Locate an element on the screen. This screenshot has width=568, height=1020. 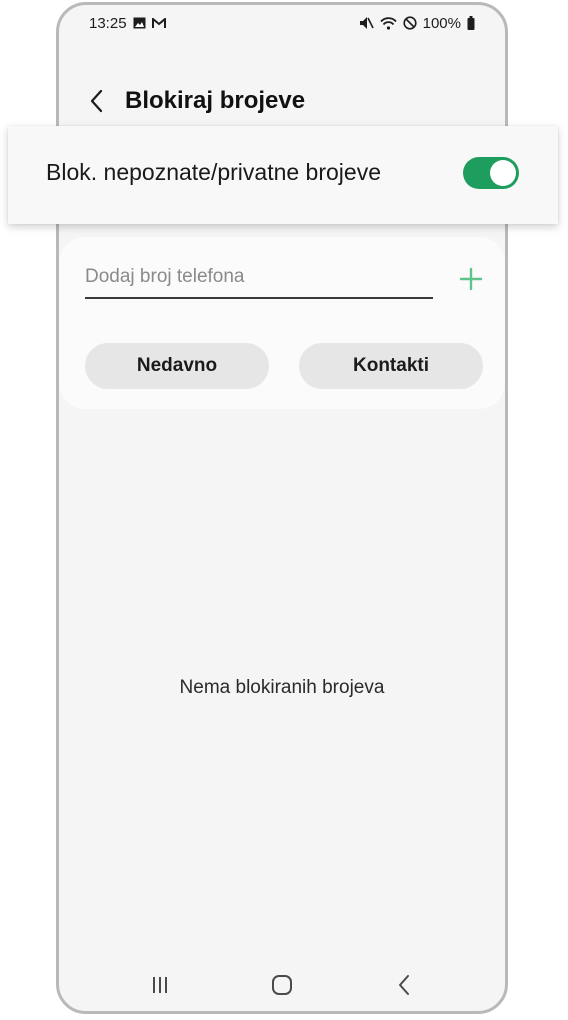
recent-apps-button is located at coordinates (160, 985).